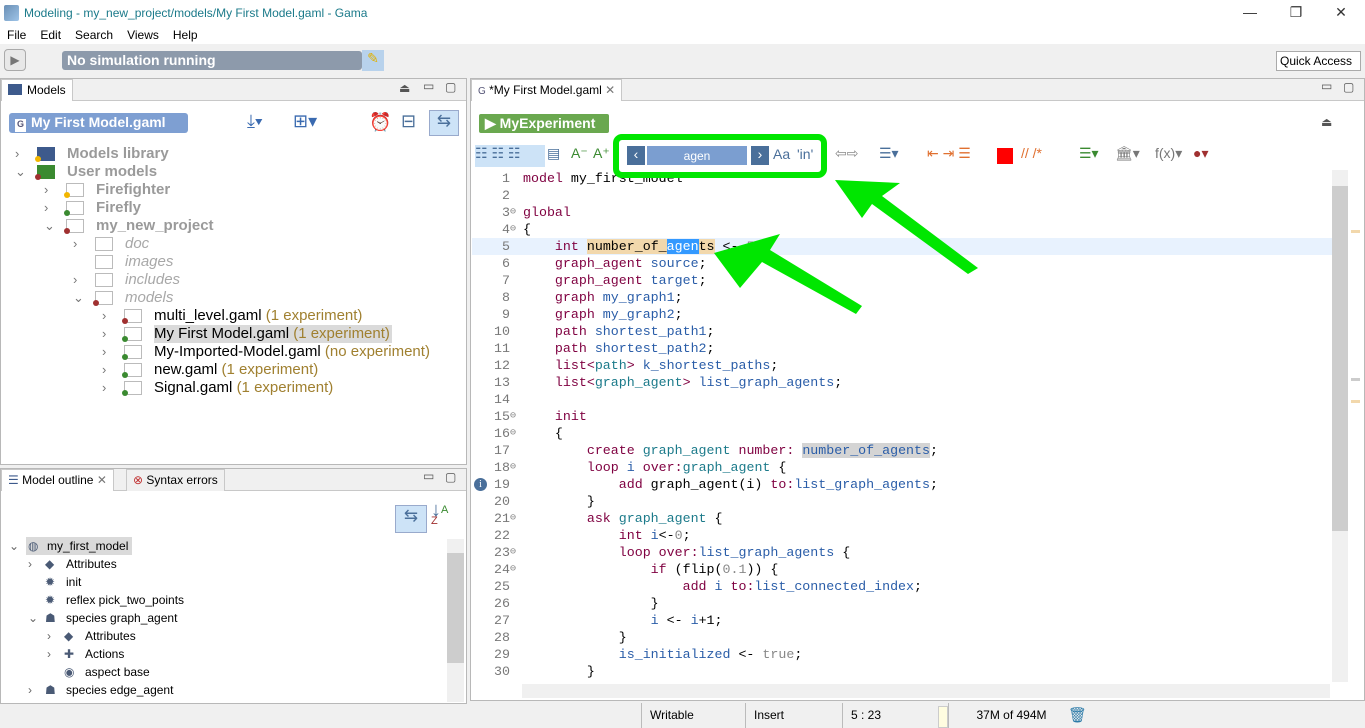 The width and height of the screenshot is (1365, 728). I want to click on status-writable: Writable, so click(693, 715).